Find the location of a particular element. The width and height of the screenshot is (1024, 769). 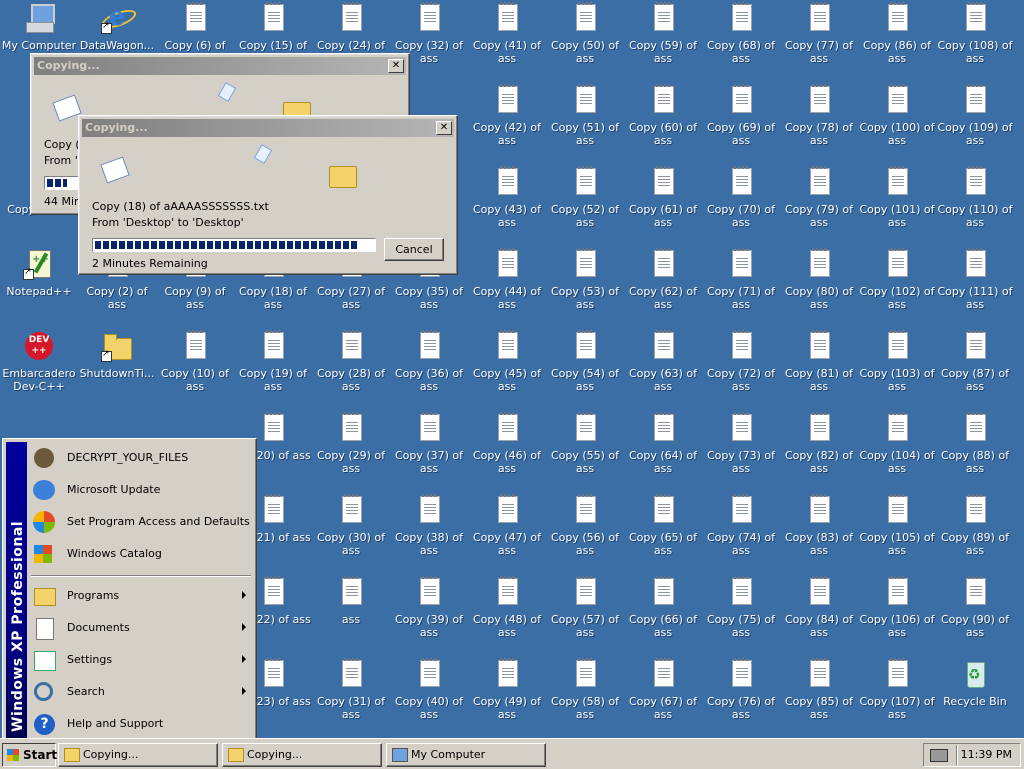

start-menu-item-search: Search is located at coordinates (140, 692).